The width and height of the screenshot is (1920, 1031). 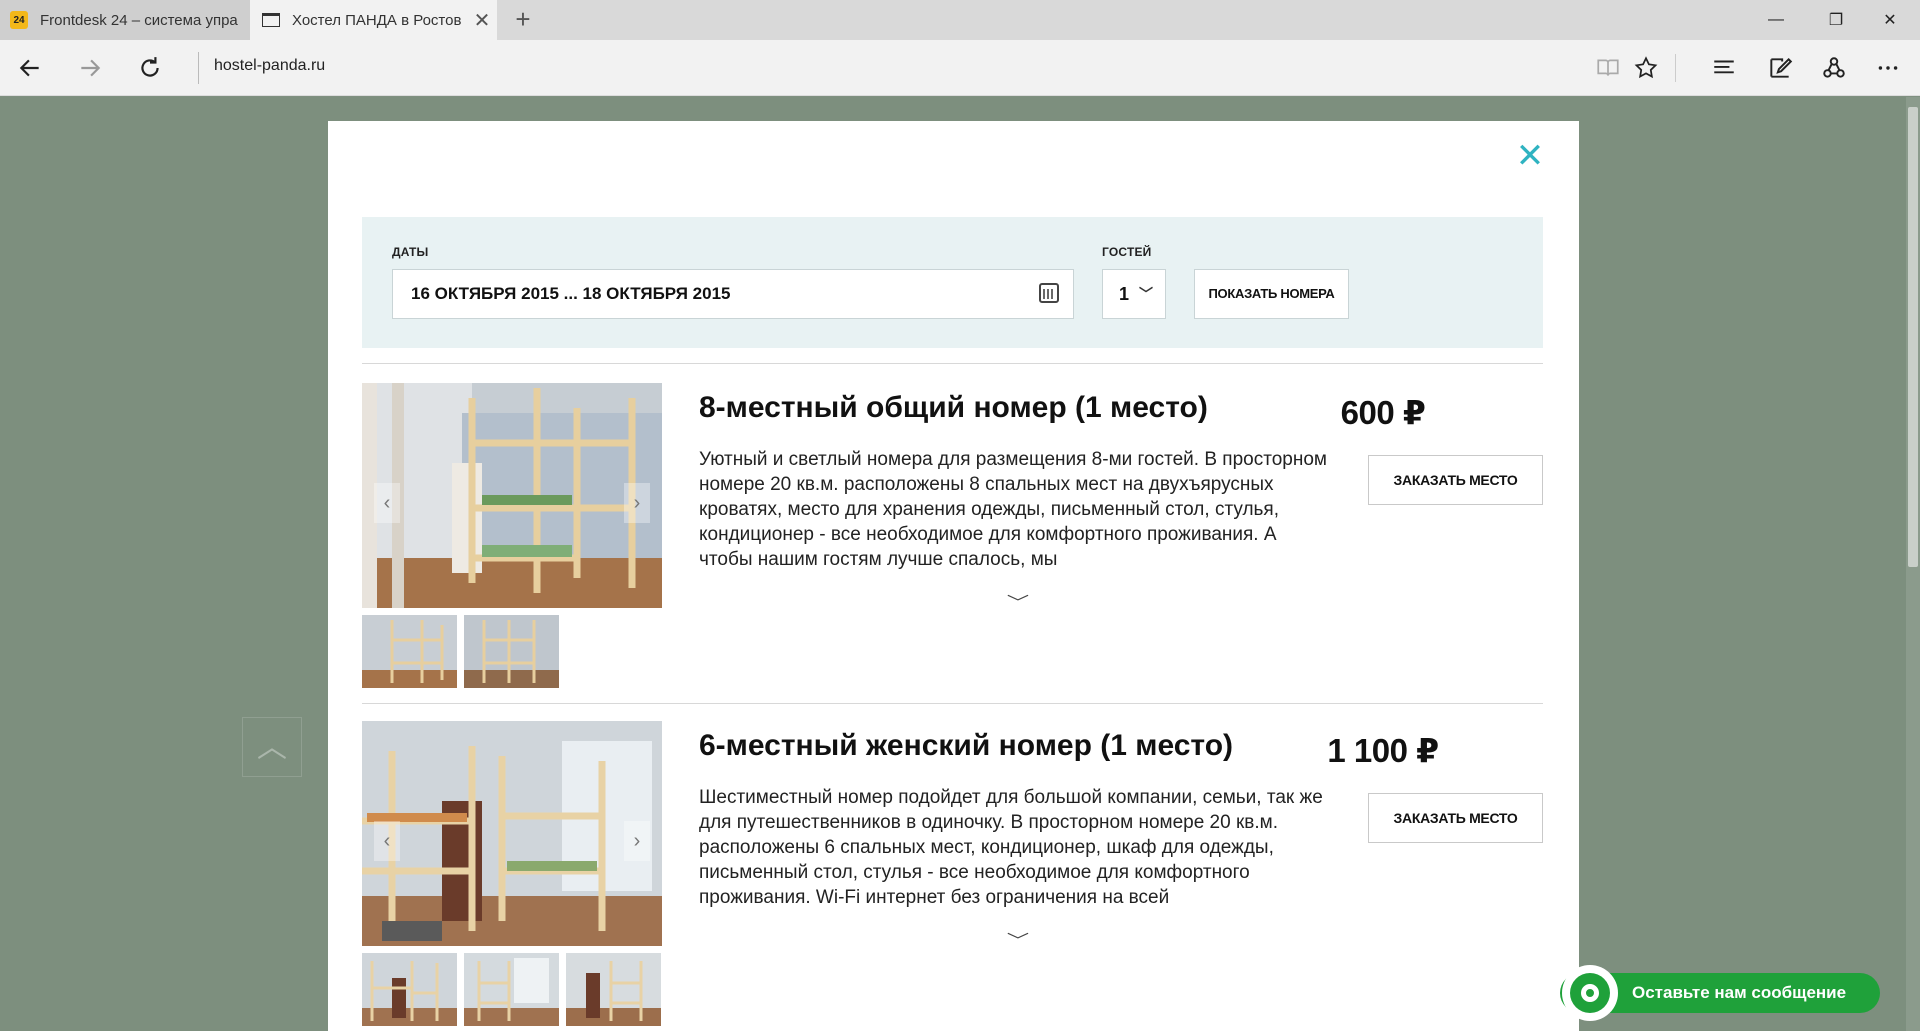 What do you see at coordinates (1134, 294) in the screenshot?
I see `guests-select: 1 ﹀` at bounding box center [1134, 294].